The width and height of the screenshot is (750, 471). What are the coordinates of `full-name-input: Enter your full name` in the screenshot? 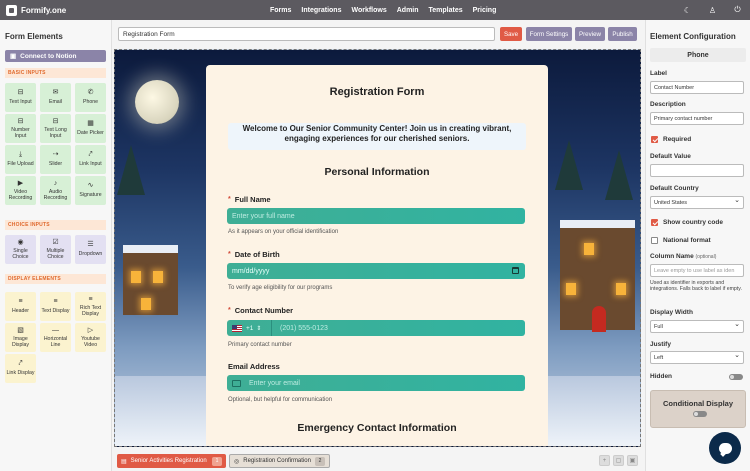 It's located at (376, 216).